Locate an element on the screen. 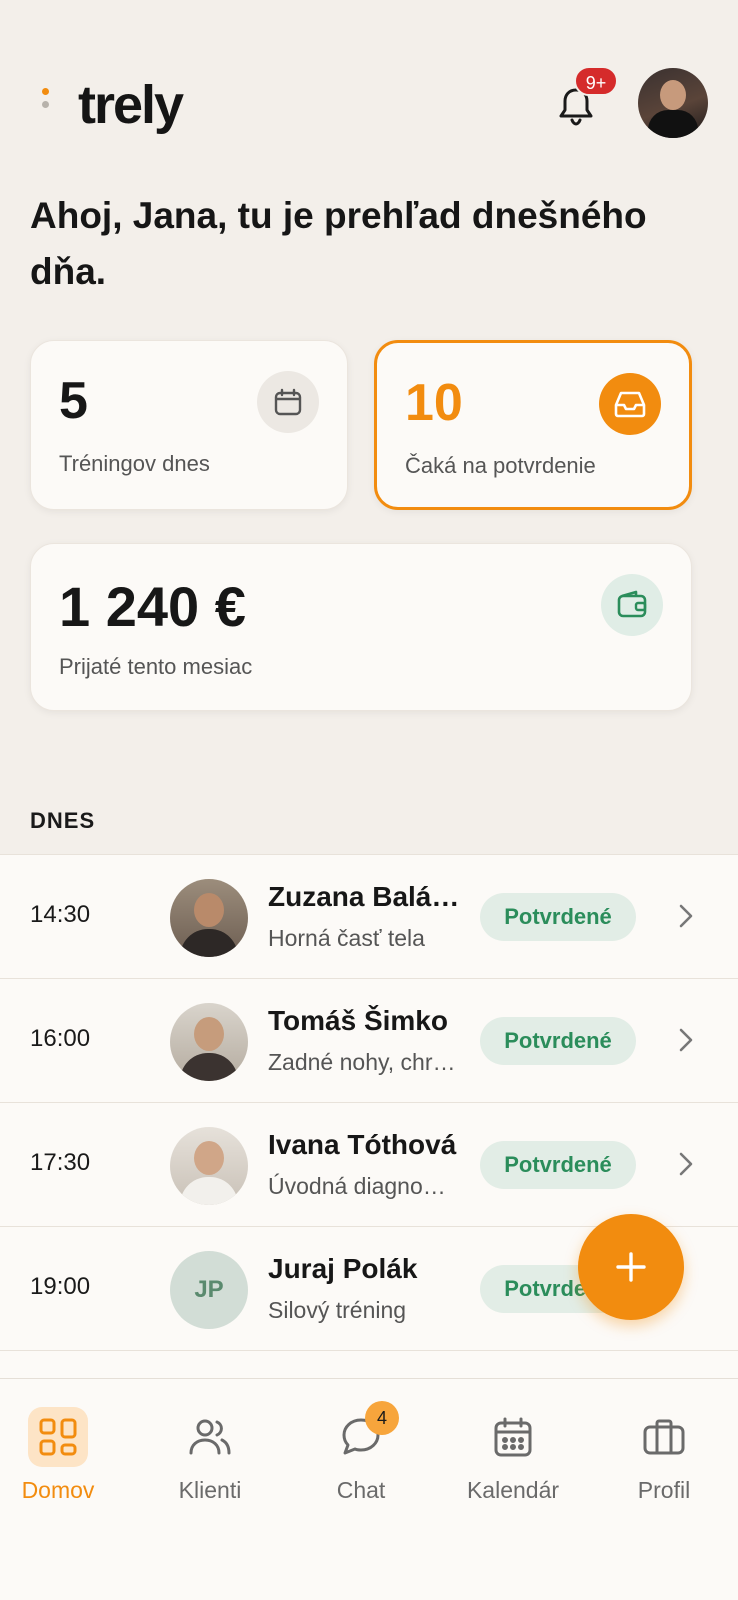  grid-icon is located at coordinates (58, 1437).